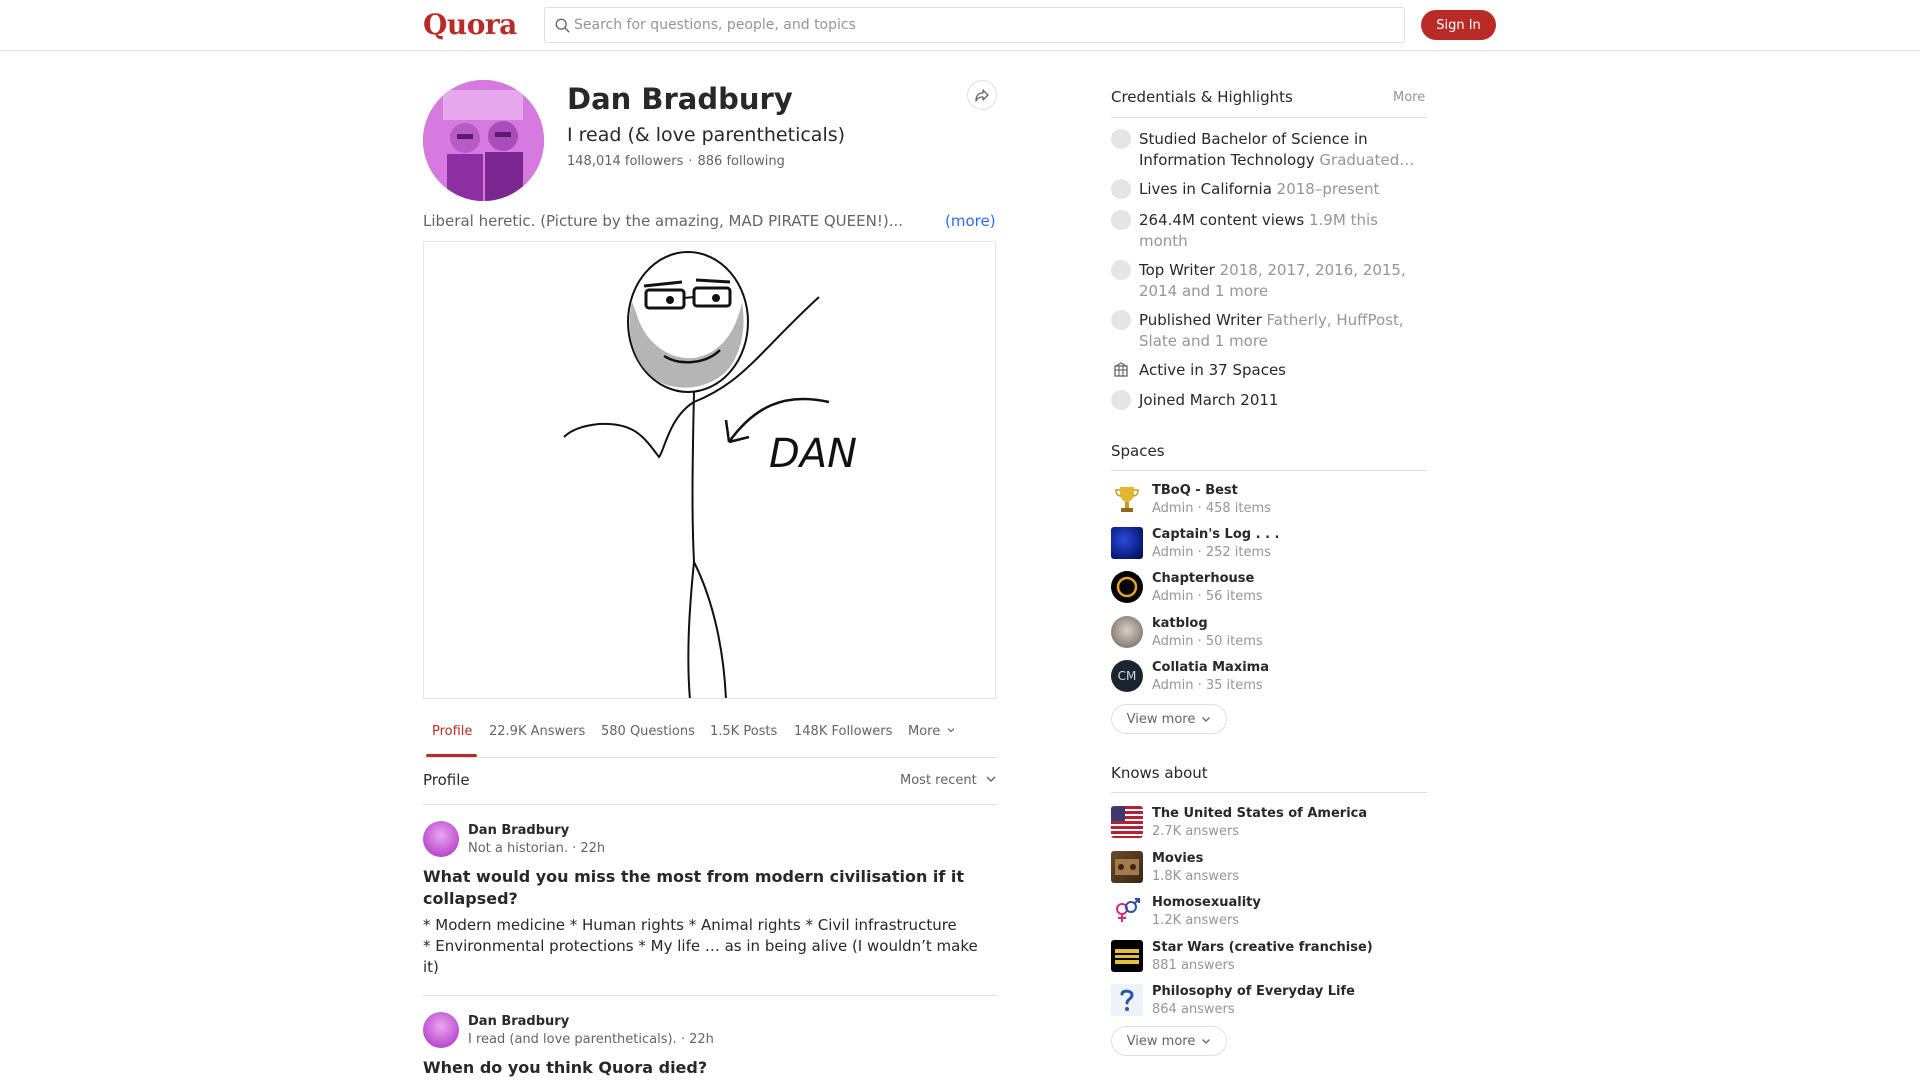  What do you see at coordinates (562, 25) in the screenshot?
I see `search-icon` at bounding box center [562, 25].